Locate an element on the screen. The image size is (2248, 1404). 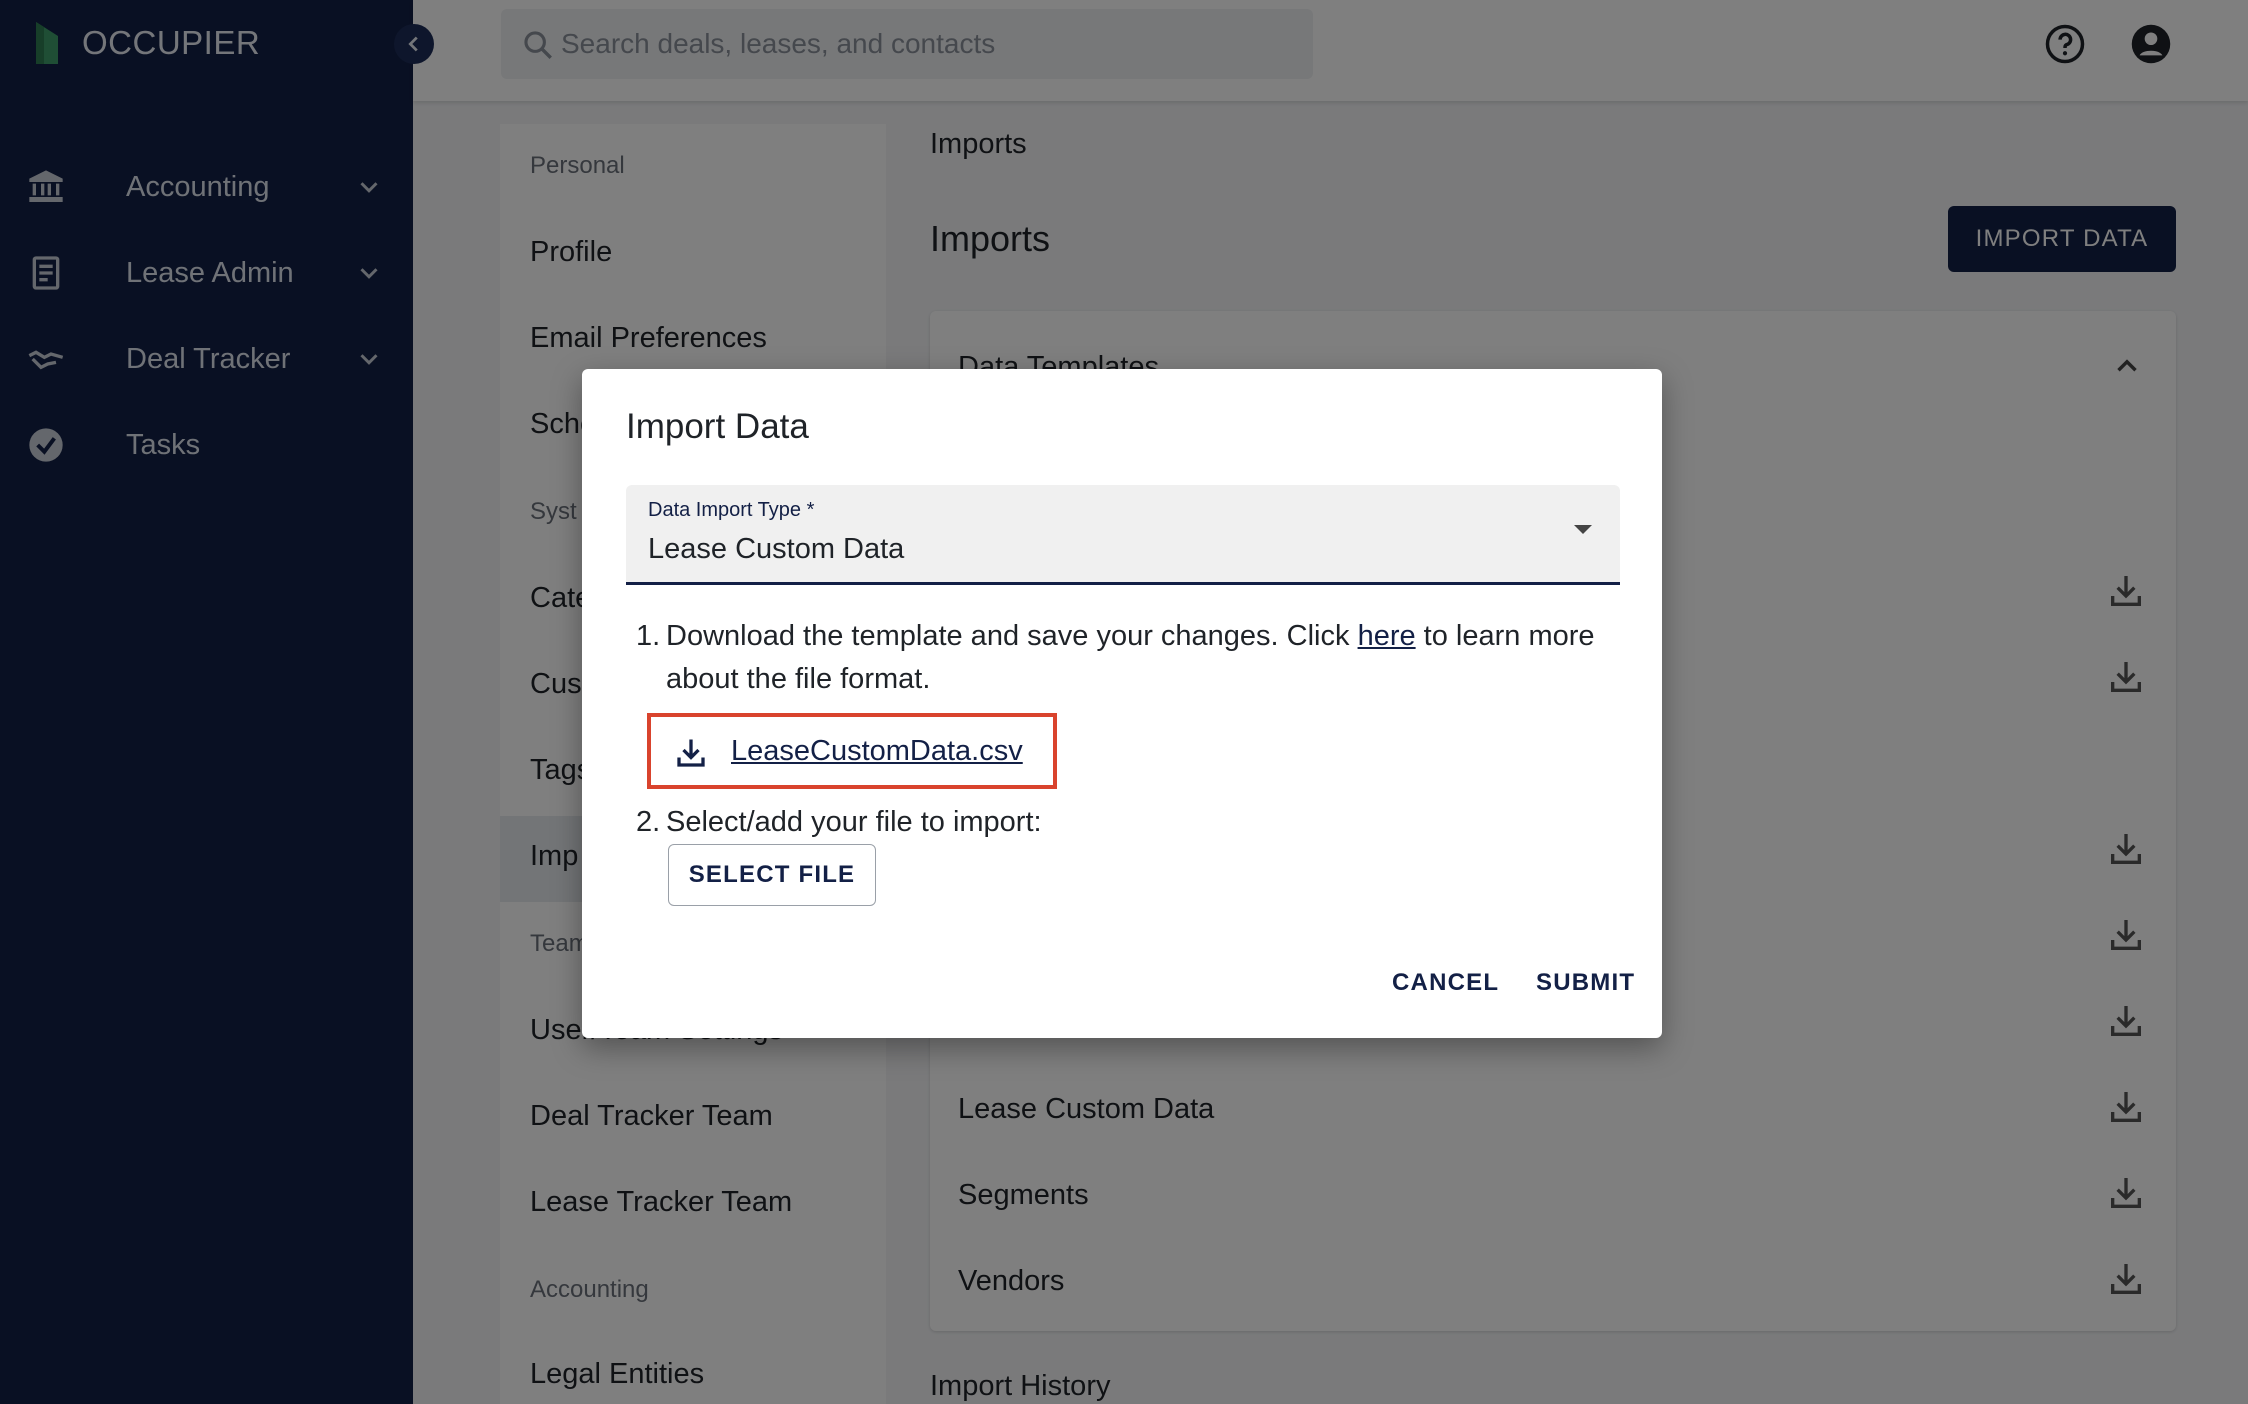
step-2-text: Select/add your file to import: is located at coordinates (854, 822).